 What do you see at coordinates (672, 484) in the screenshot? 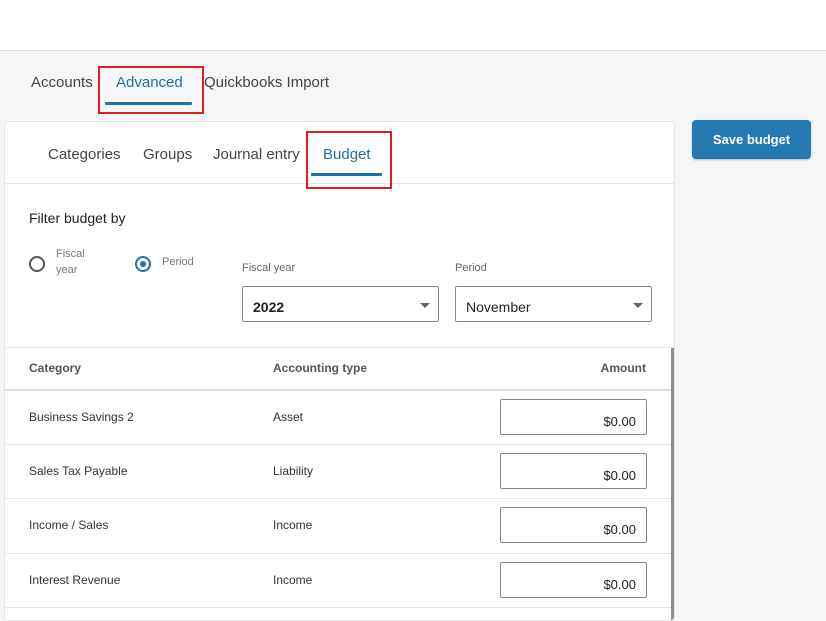
I see `table-scrollbar` at bounding box center [672, 484].